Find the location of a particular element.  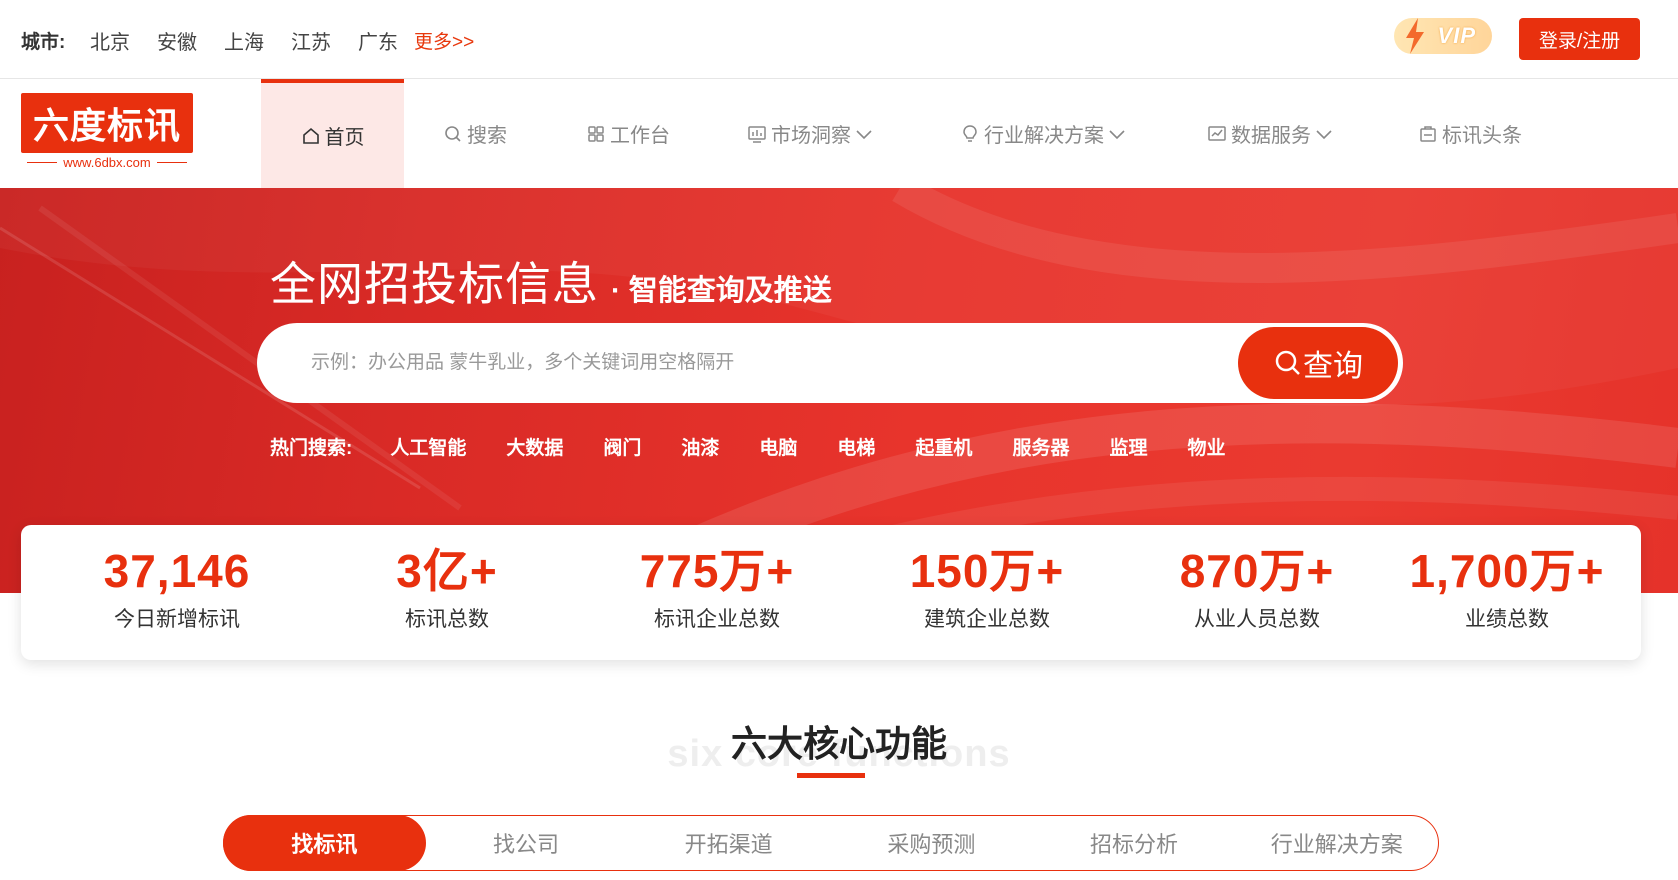

nav-item-industry-solutions: 行业解决方案 is located at coordinates (1045, 133).